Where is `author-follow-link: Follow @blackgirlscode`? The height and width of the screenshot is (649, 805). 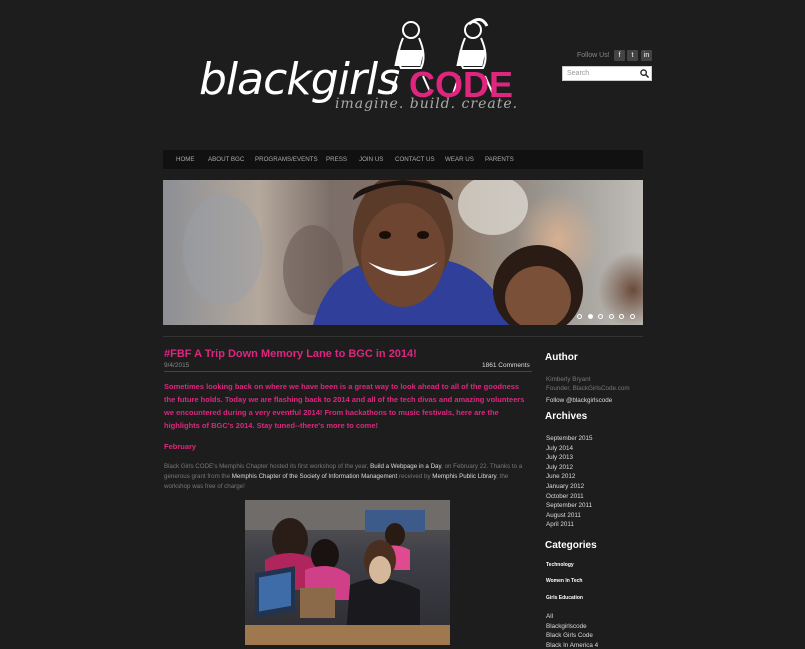 author-follow-link: Follow @blackgirlscode is located at coordinates (579, 400).